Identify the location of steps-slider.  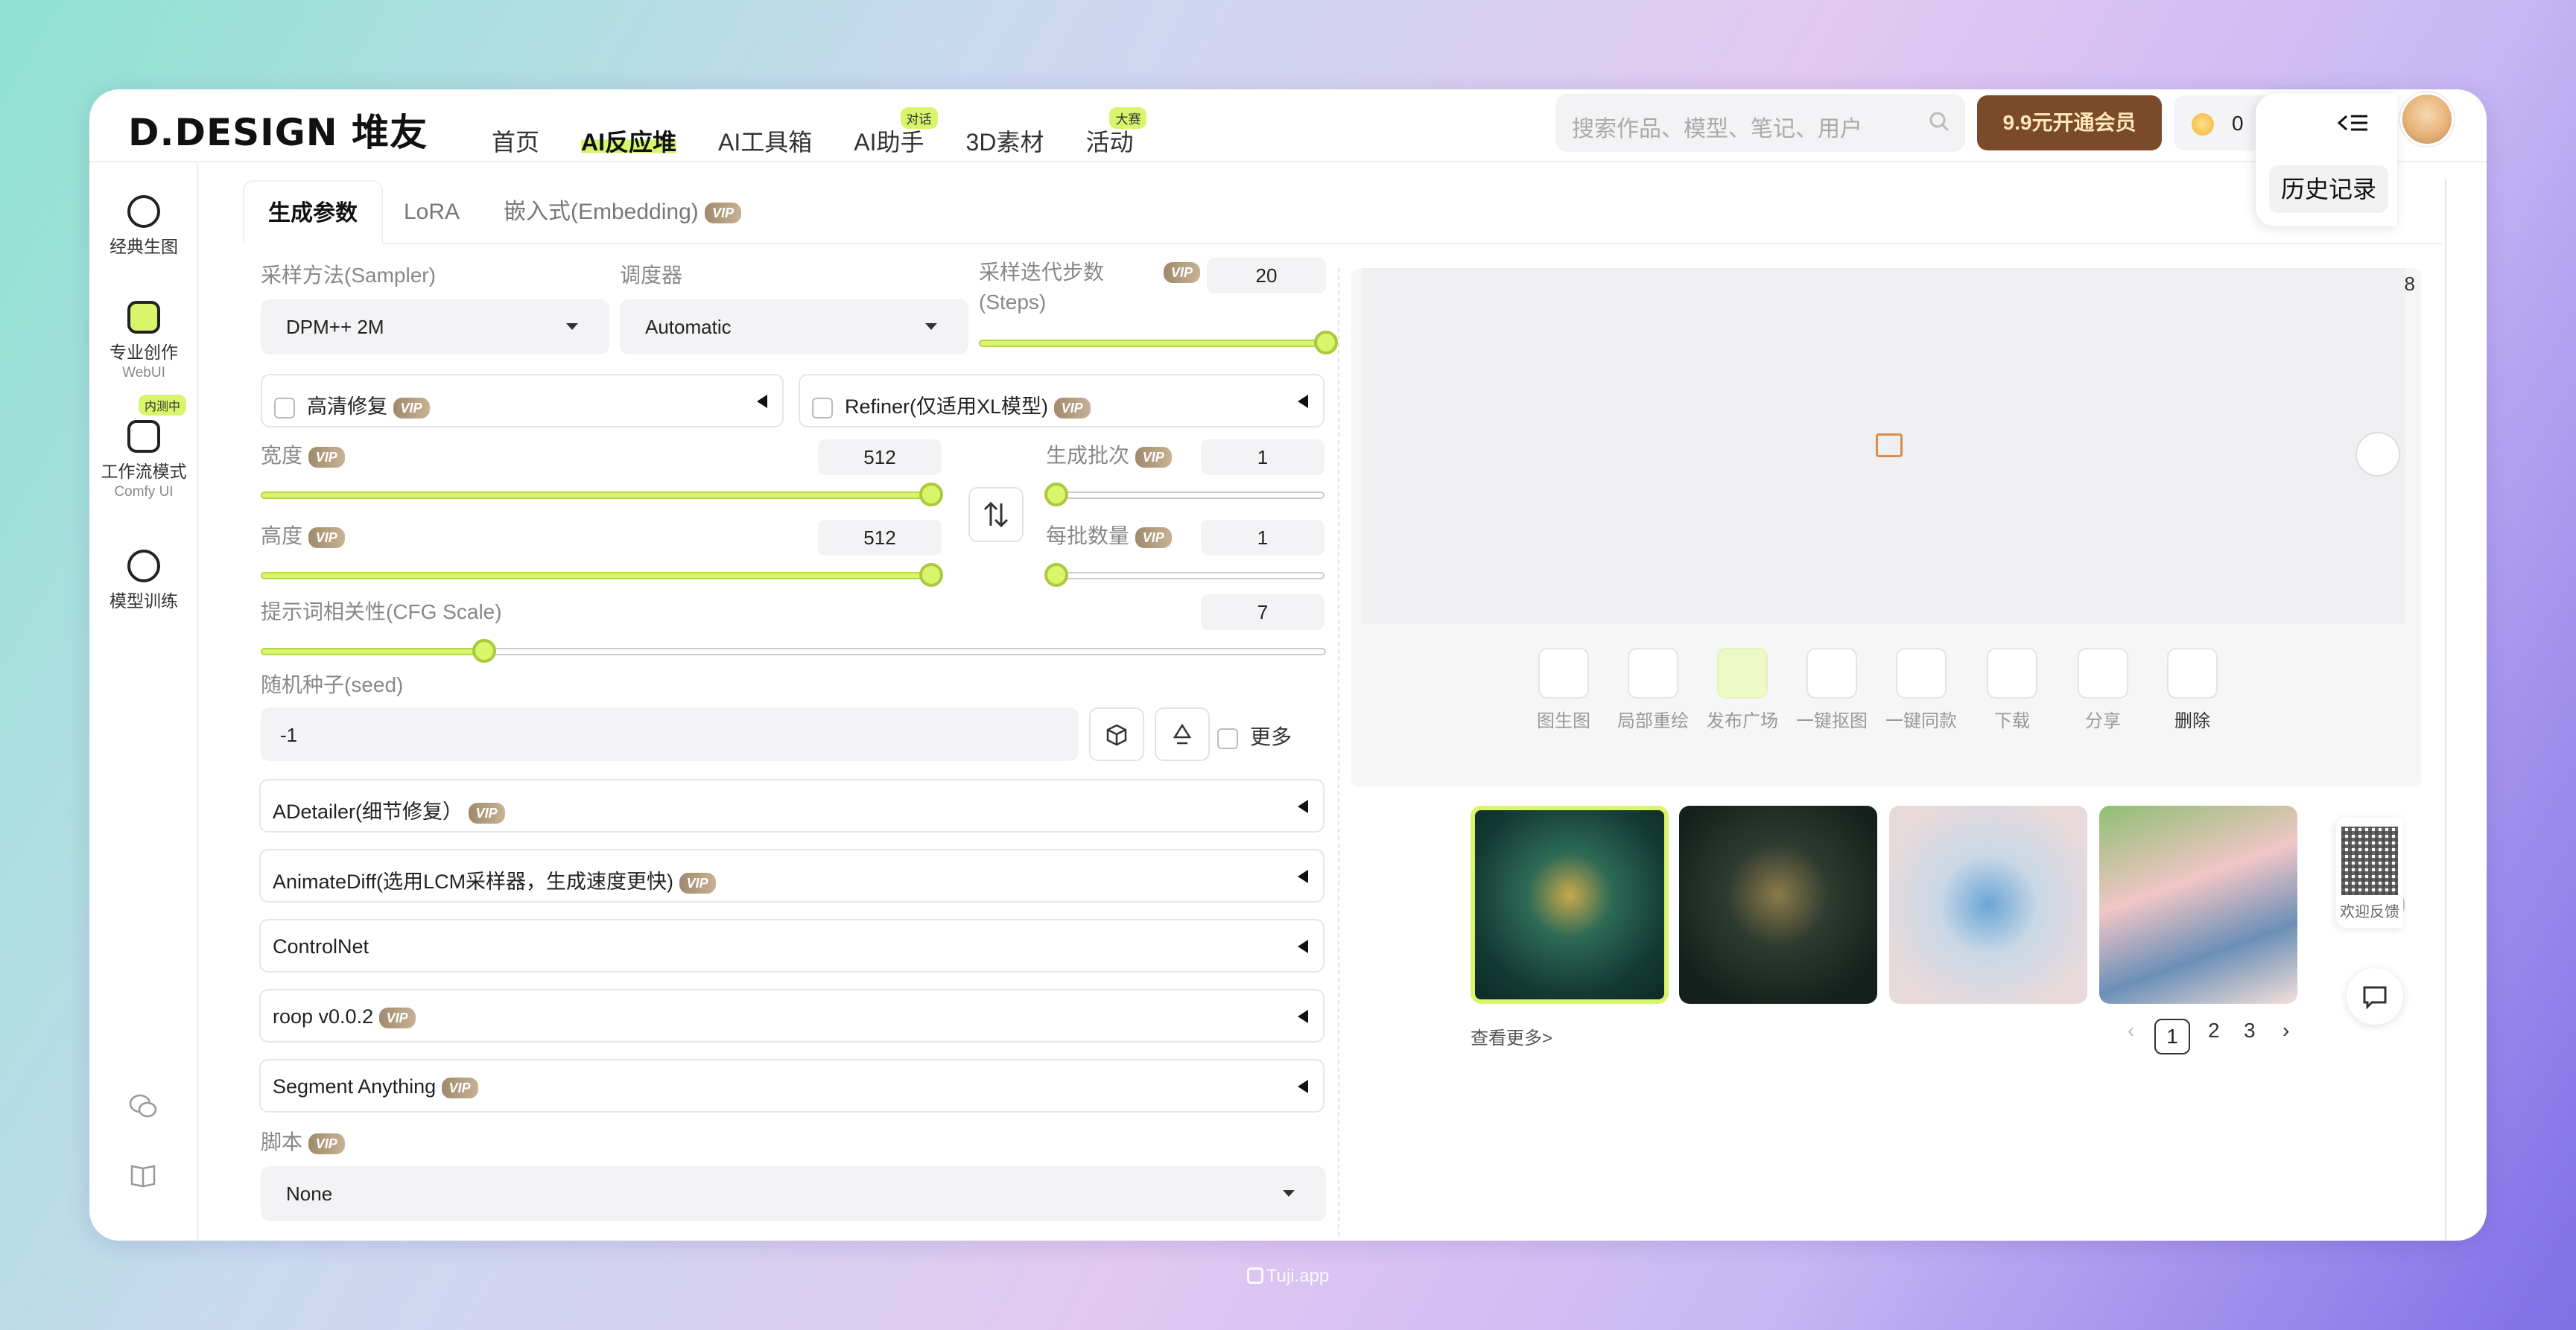
(1158, 342).